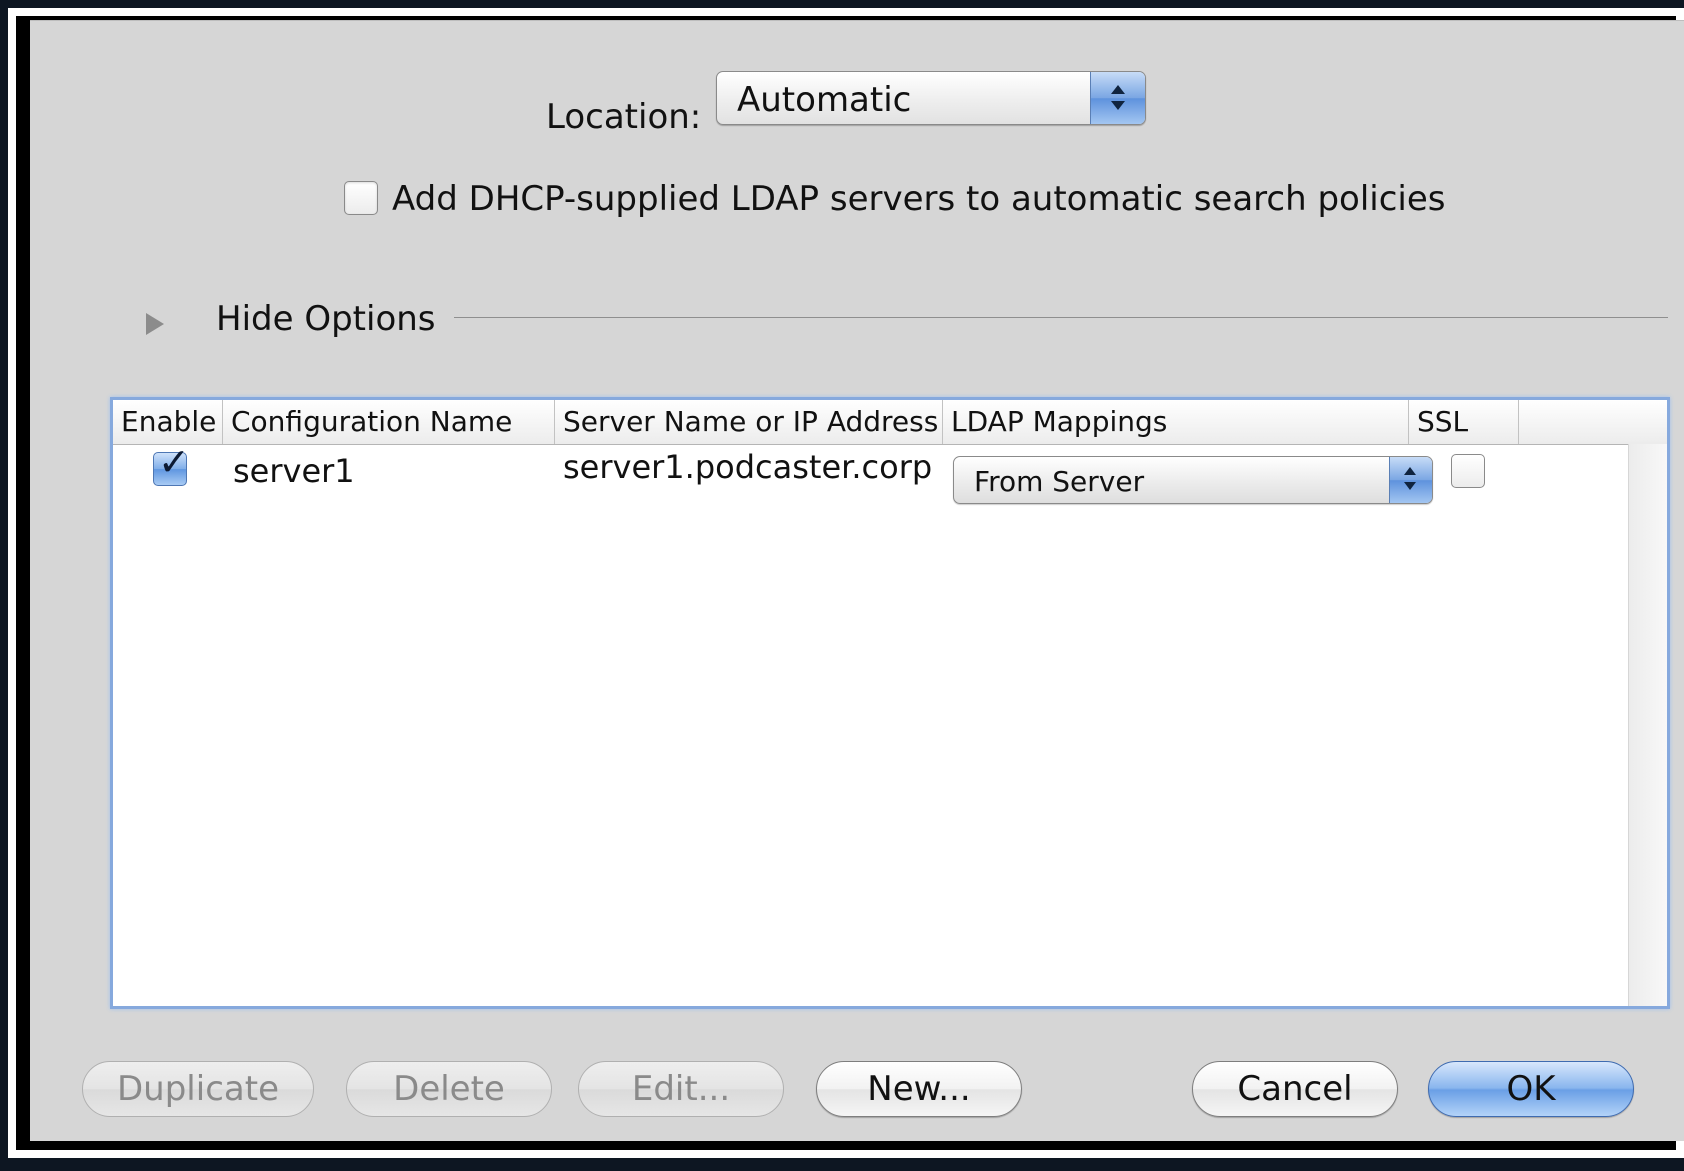  What do you see at coordinates (1531, 1089) in the screenshot?
I see `ok-button: OK` at bounding box center [1531, 1089].